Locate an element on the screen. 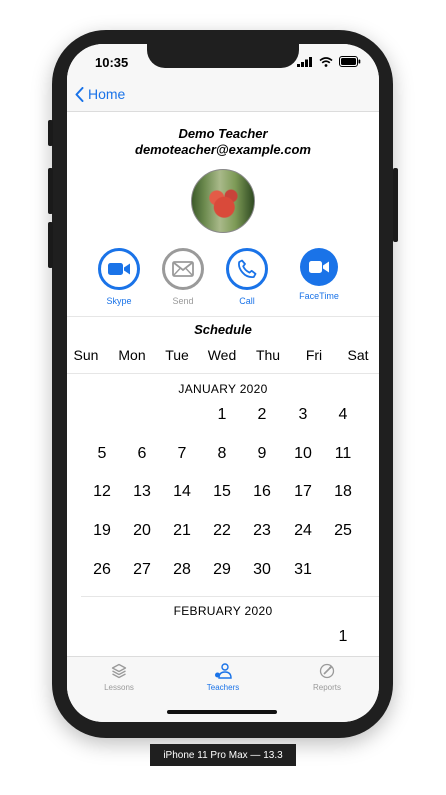 This screenshot has height=795, width=446. volume-down-button is located at coordinates (50, 245).